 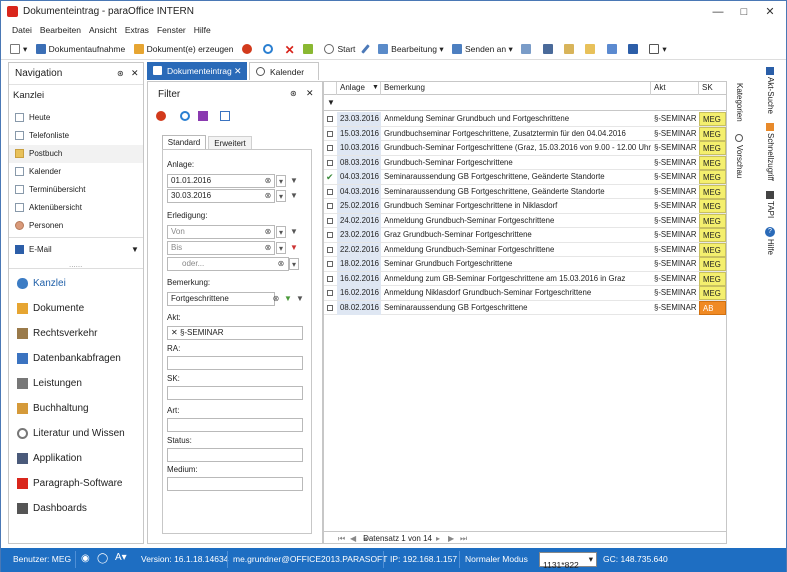 What do you see at coordinates (739, 161) in the screenshot?
I see `vorschau-tab: Vorschau` at bounding box center [739, 161].